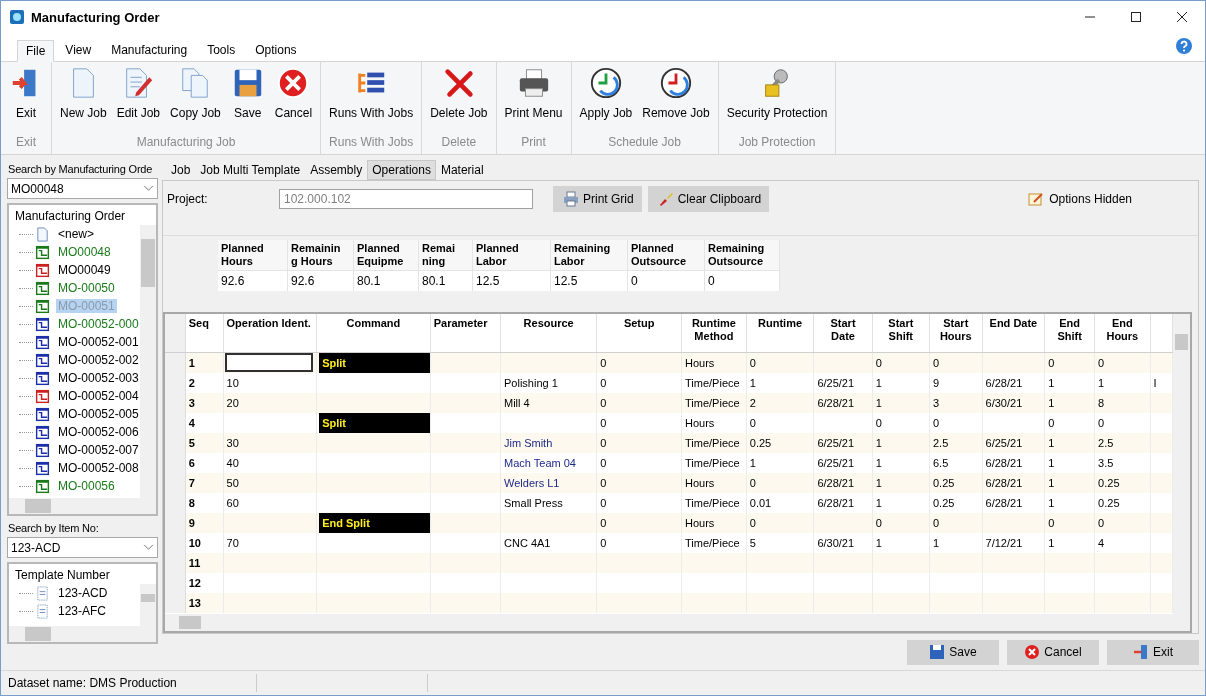 This screenshot has height=696, width=1206. I want to click on tree-item: 123-ACD, so click(83, 593).